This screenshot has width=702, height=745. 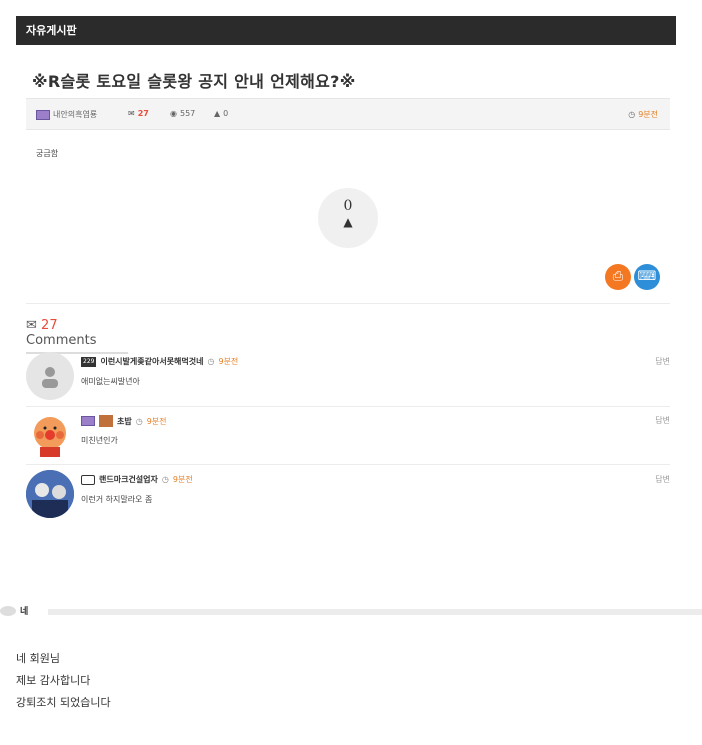 I want to click on reply-divider, so click(x=375, y=612).